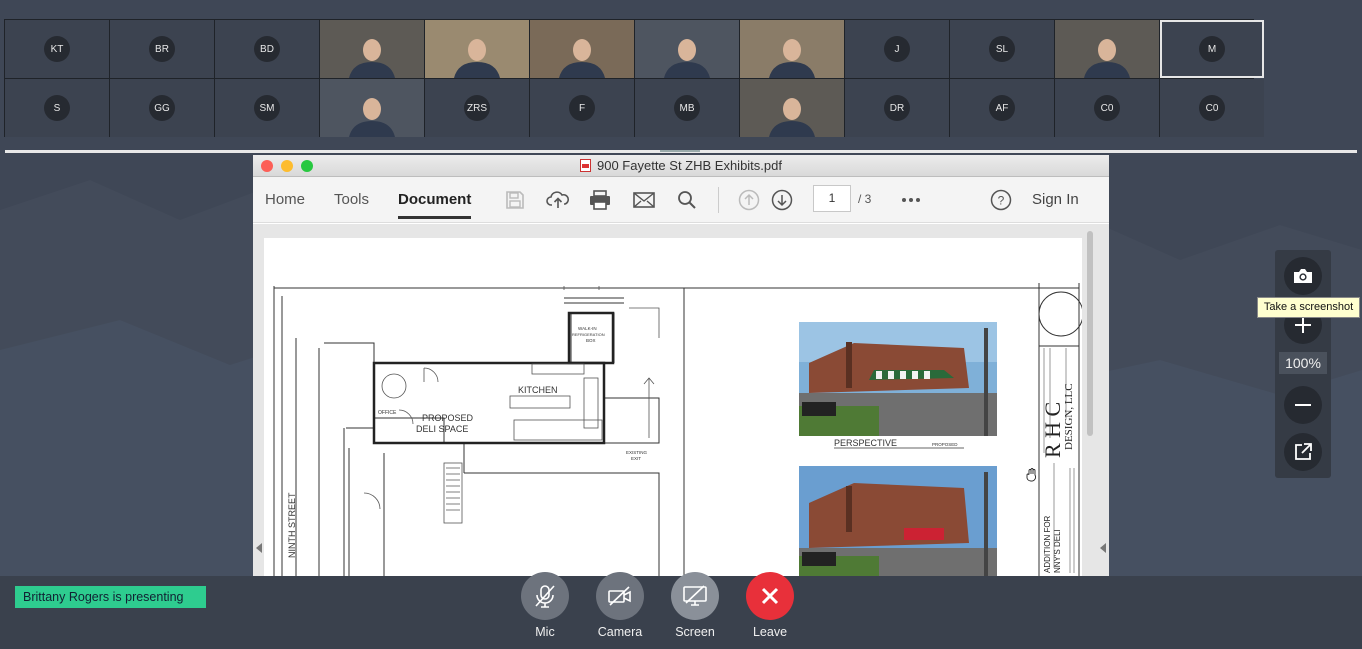 The width and height of the screenshot is (1362, 649). I want to click on avatar: AF, so click(1002, 108).